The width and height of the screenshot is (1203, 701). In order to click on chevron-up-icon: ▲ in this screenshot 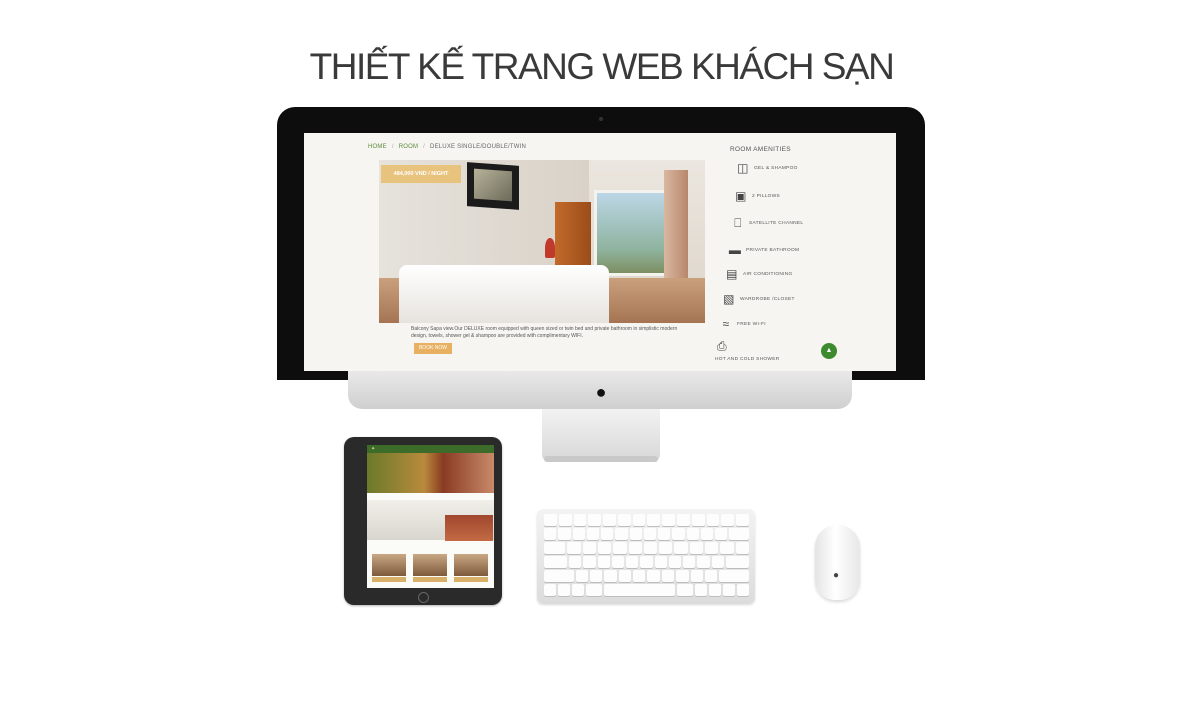, I will do `click(829, 350)`.